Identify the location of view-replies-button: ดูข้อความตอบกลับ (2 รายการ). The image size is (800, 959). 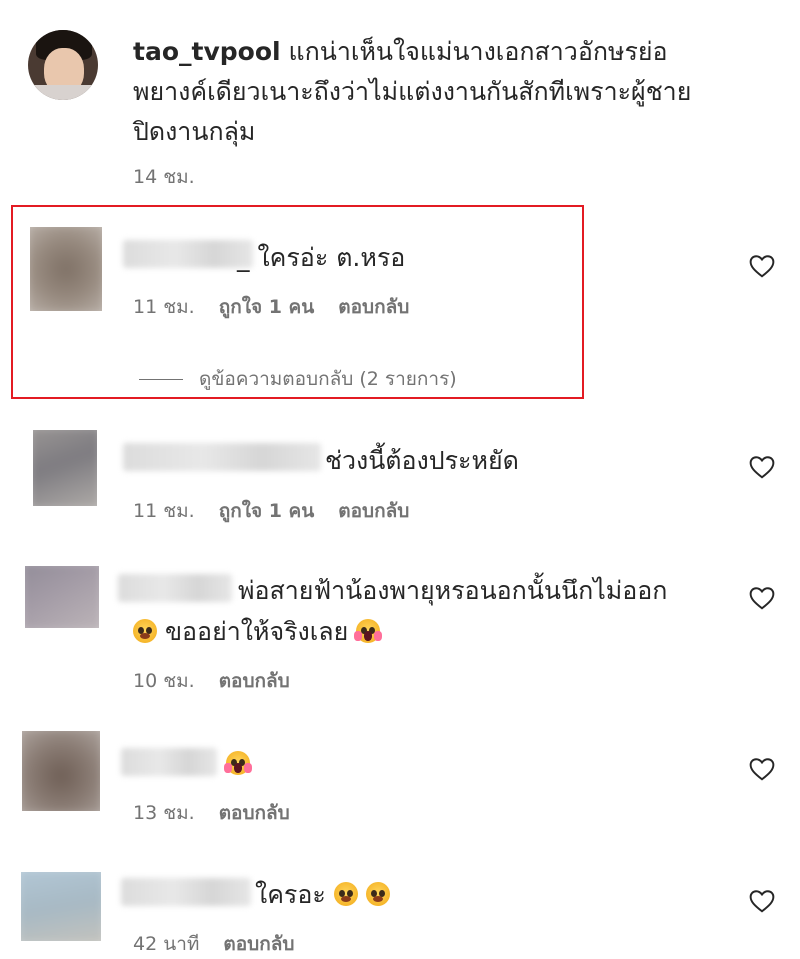
(298, 379).